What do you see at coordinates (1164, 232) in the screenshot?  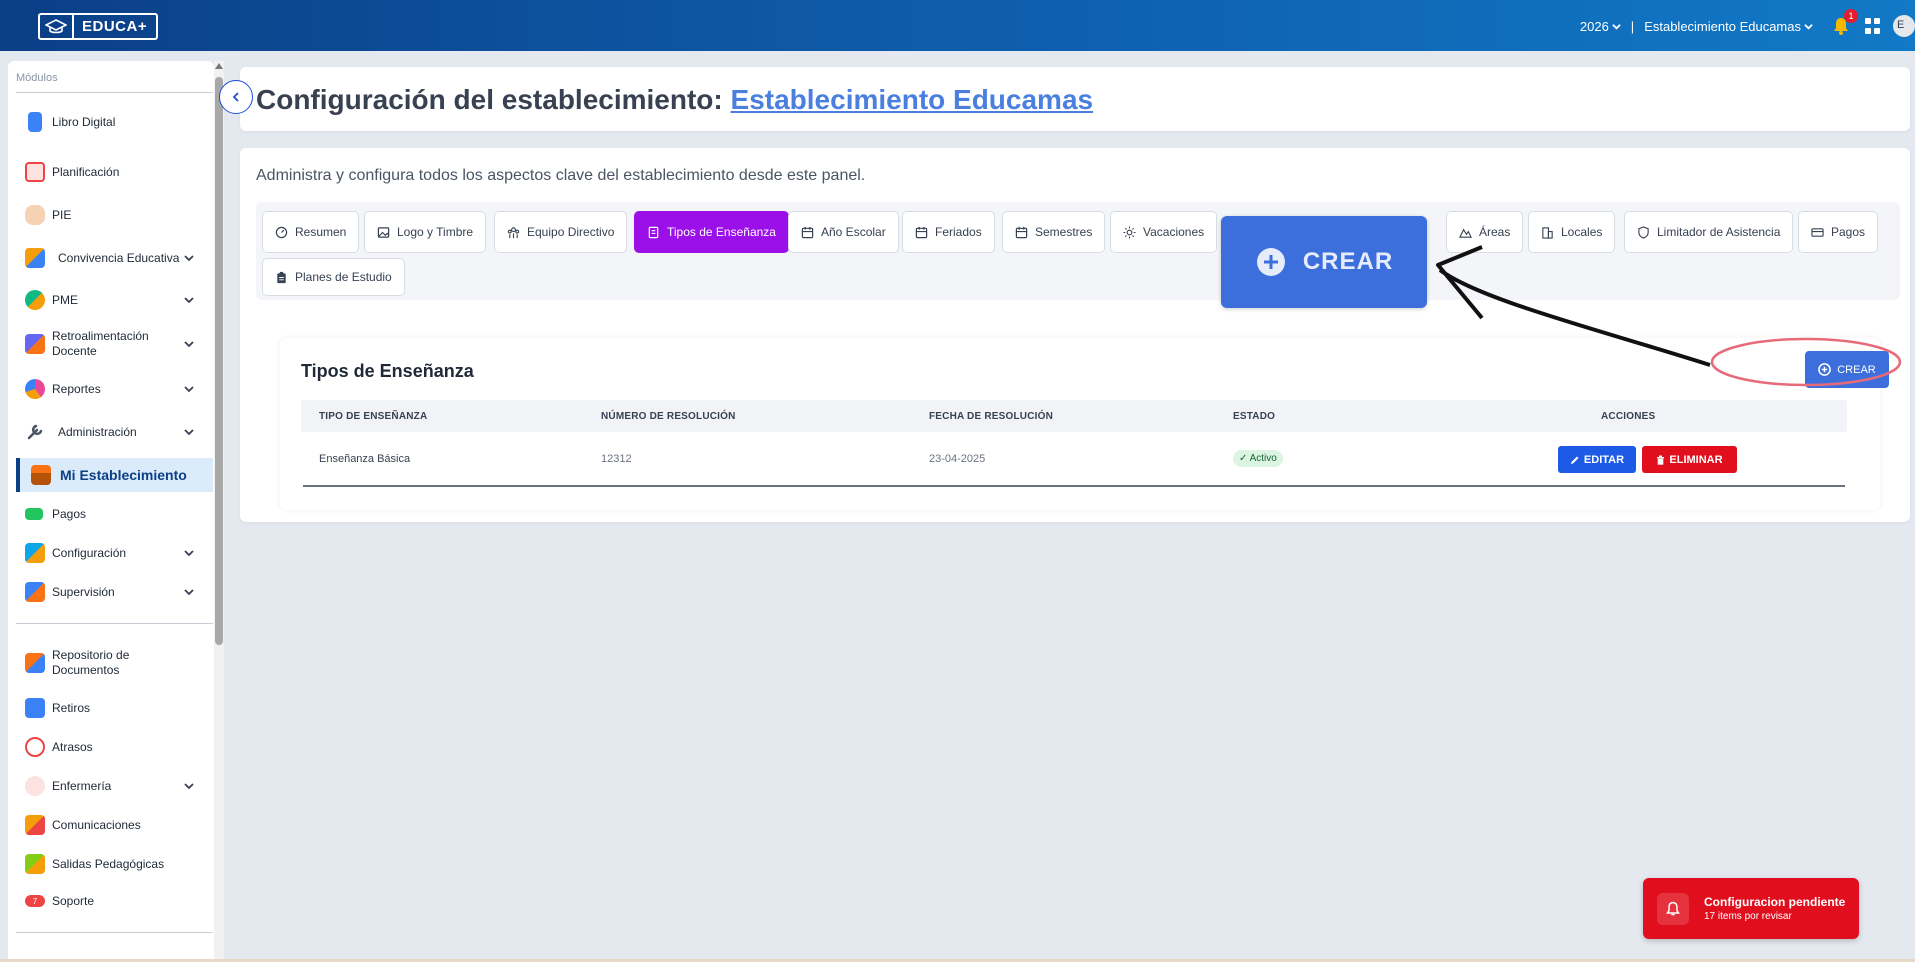 I see `tab-vacaciones: Vacaciones` at bounding box center [1164, 232].